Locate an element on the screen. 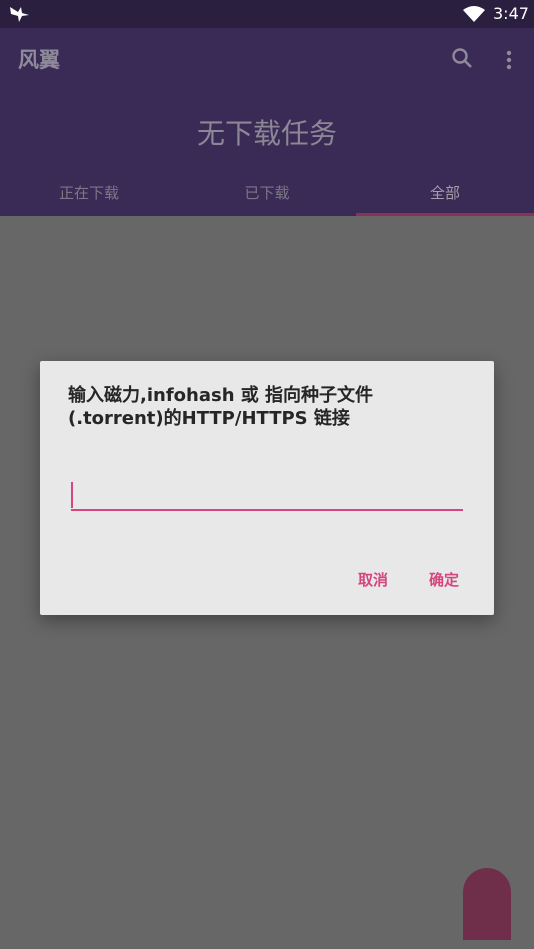 This screenshot has width=534, height=949. link-input is located at coordinates (267, 494).